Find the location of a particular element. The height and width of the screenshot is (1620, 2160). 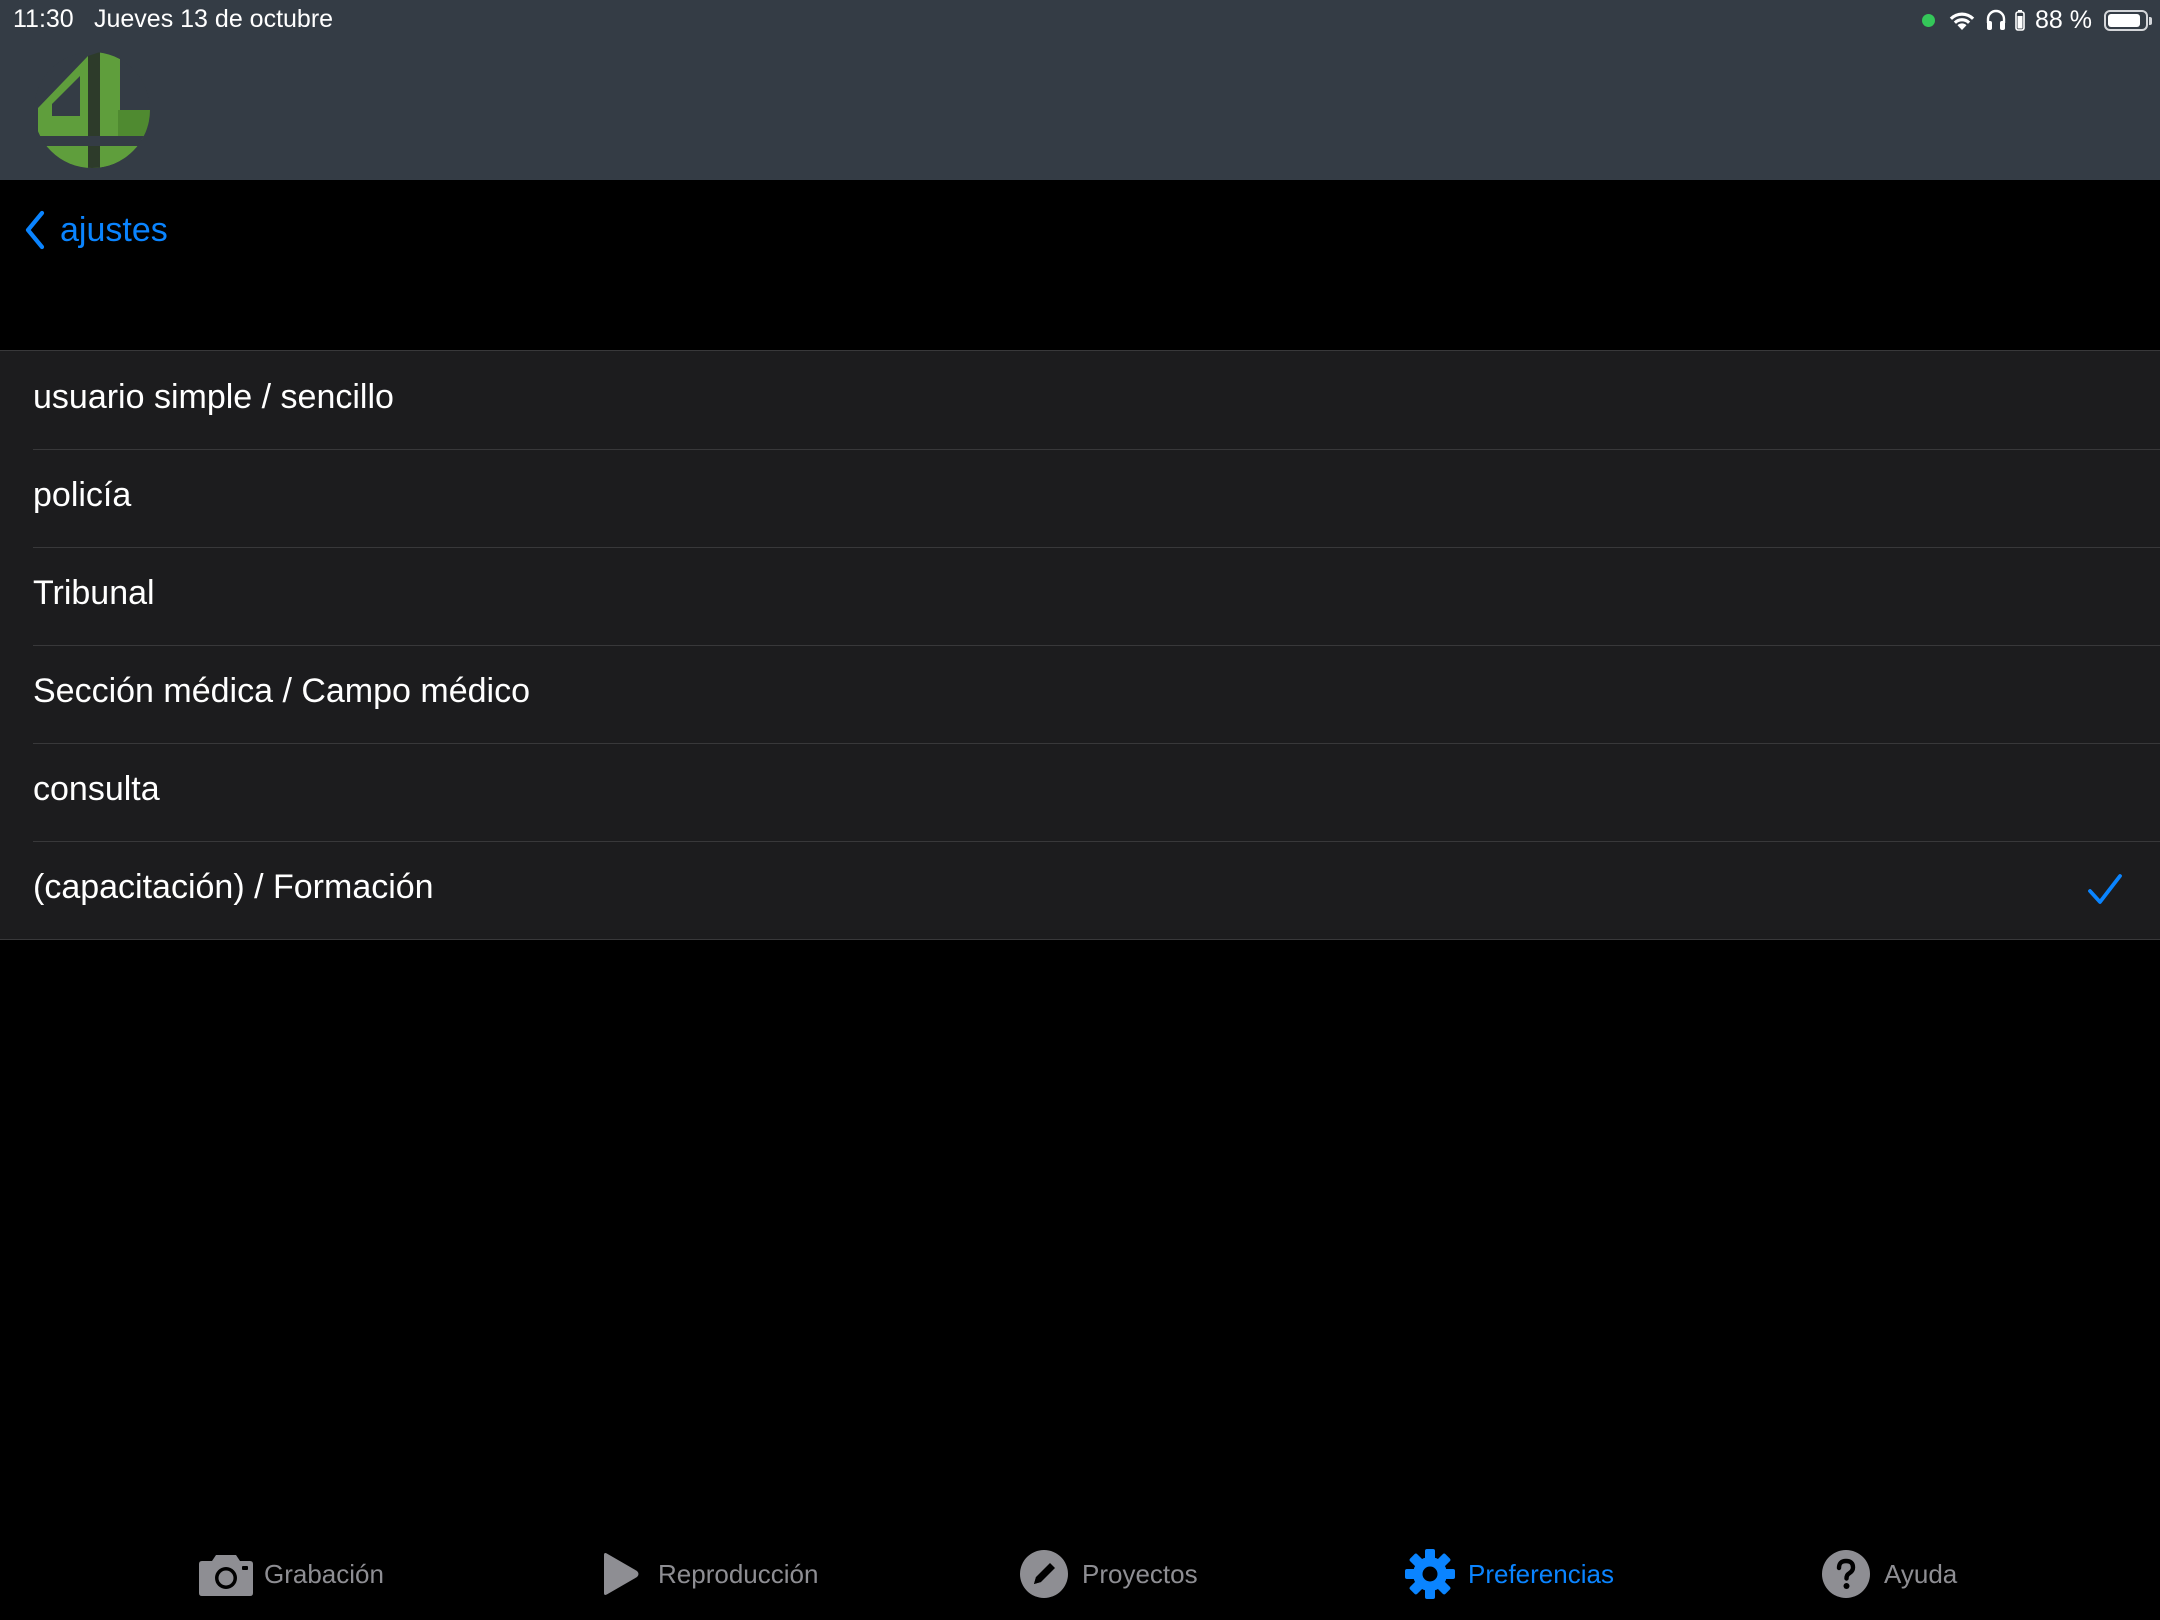

option-label: Tribunal is located at coordinates (94, 593).